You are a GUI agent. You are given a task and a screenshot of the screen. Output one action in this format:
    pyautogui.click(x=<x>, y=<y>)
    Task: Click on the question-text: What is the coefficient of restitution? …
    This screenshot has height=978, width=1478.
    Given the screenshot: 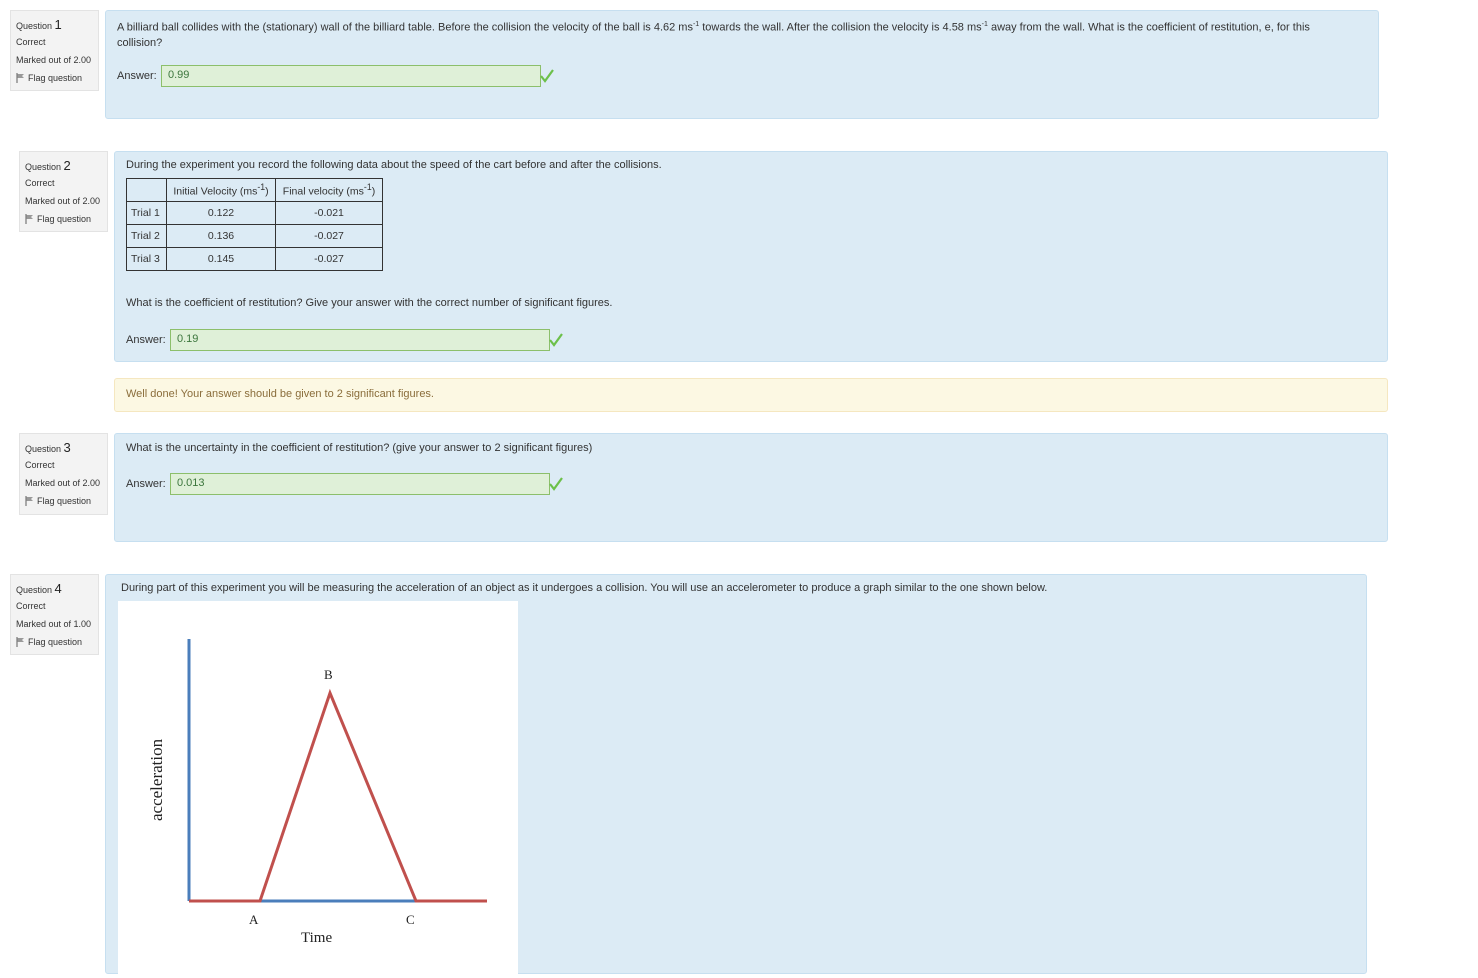 What is the action you would take?
    pyautogui.click(x=369, y=303)
    